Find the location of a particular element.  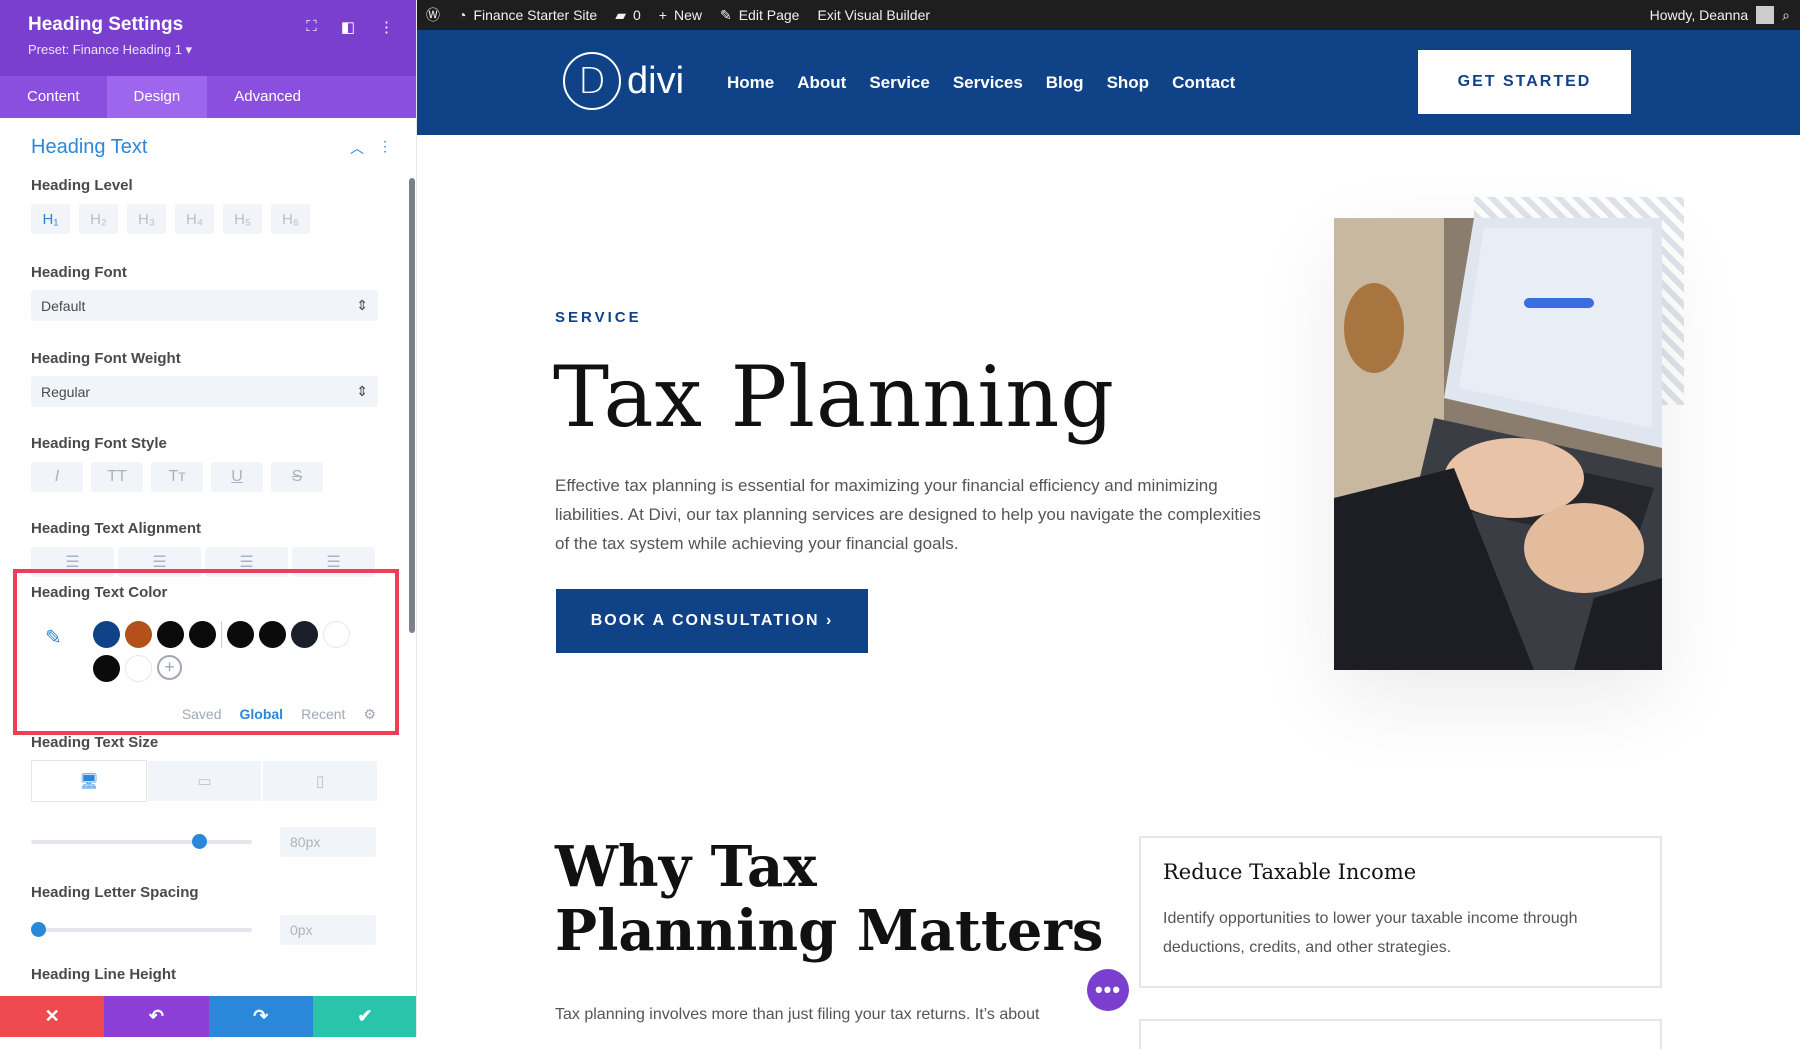

heading-text-alignment-label: Heading Text Alignment is located at coordinates (116, 528).